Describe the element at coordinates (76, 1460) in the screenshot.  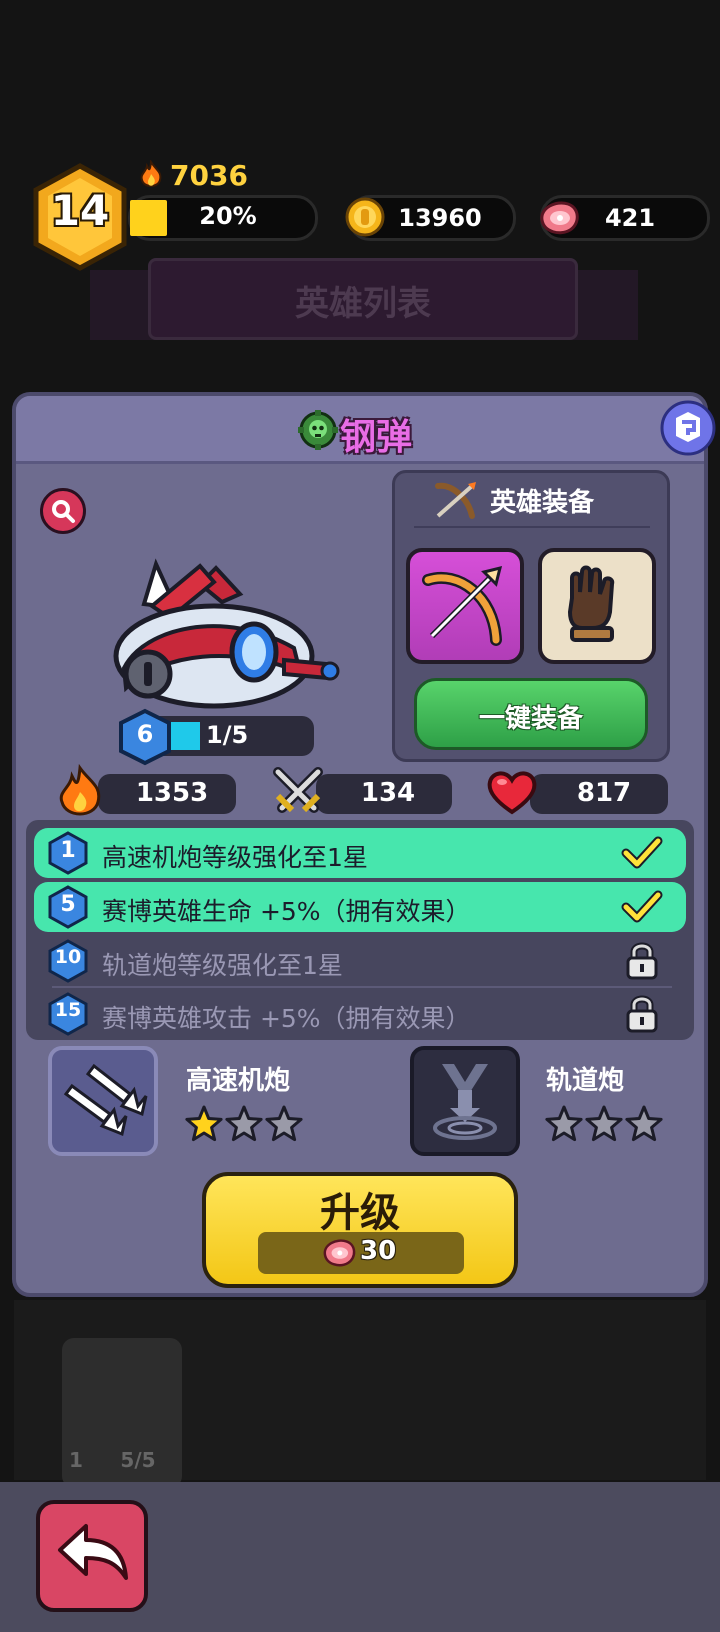
I see `hero-card-level: 1` at that location.